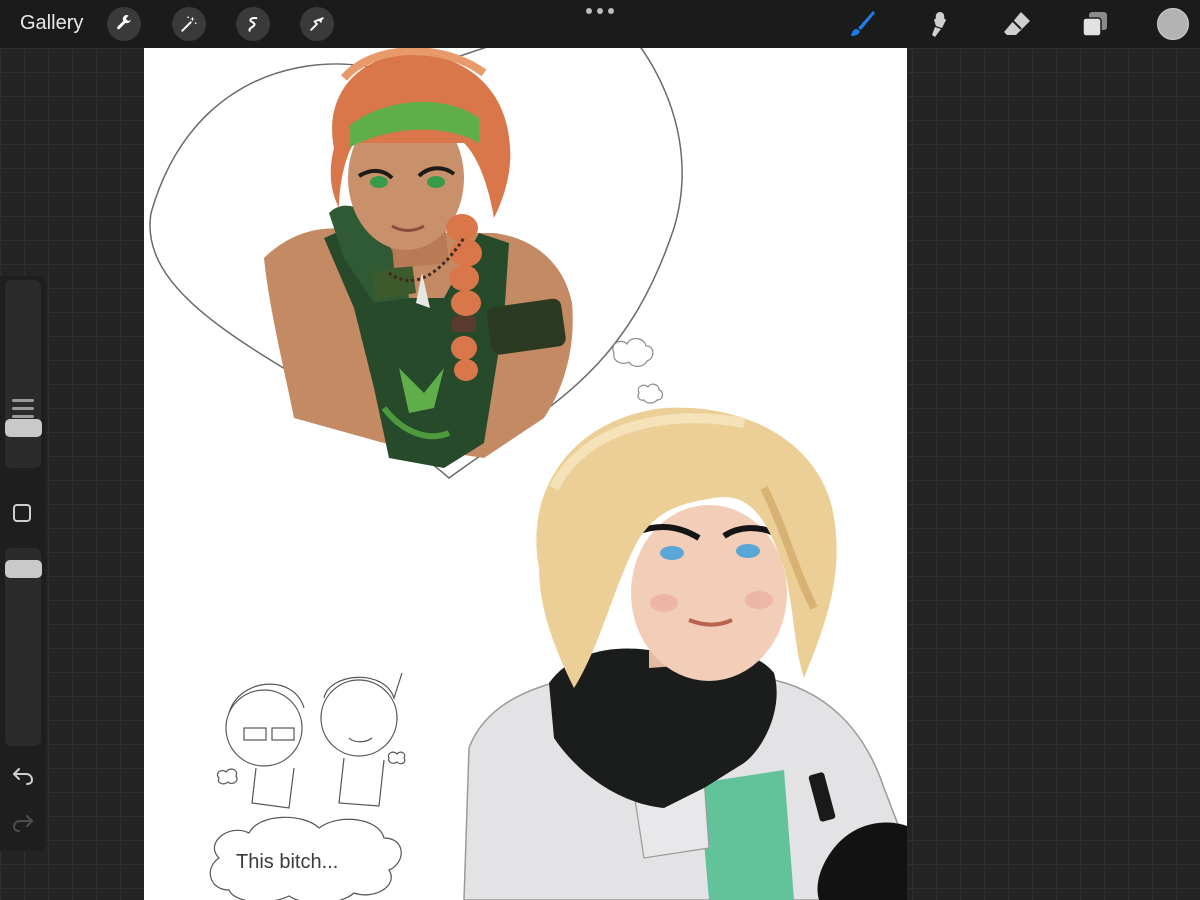 Image resolution: width=1200 pixels, height=900 pixels. I want to click on wrench-icon, so click(124, 22).